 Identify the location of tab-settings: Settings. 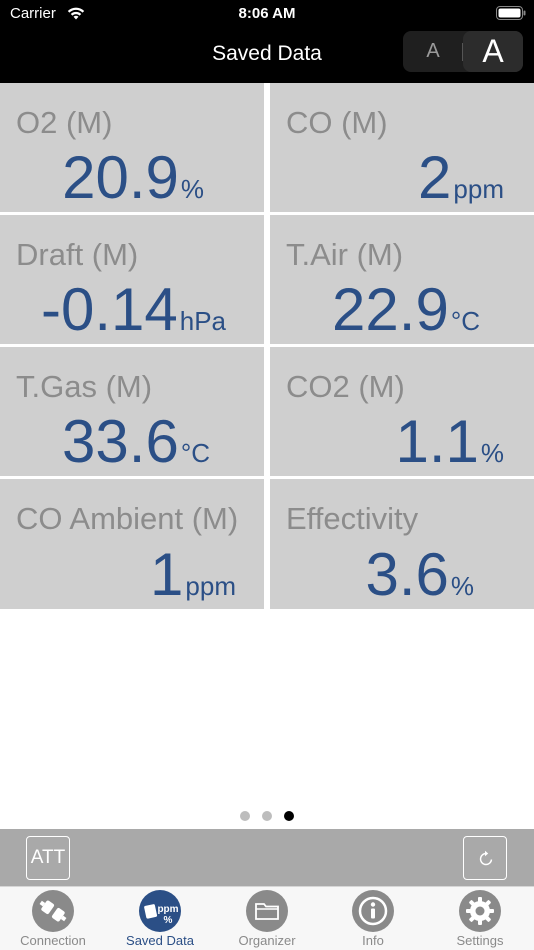
(480, 918).